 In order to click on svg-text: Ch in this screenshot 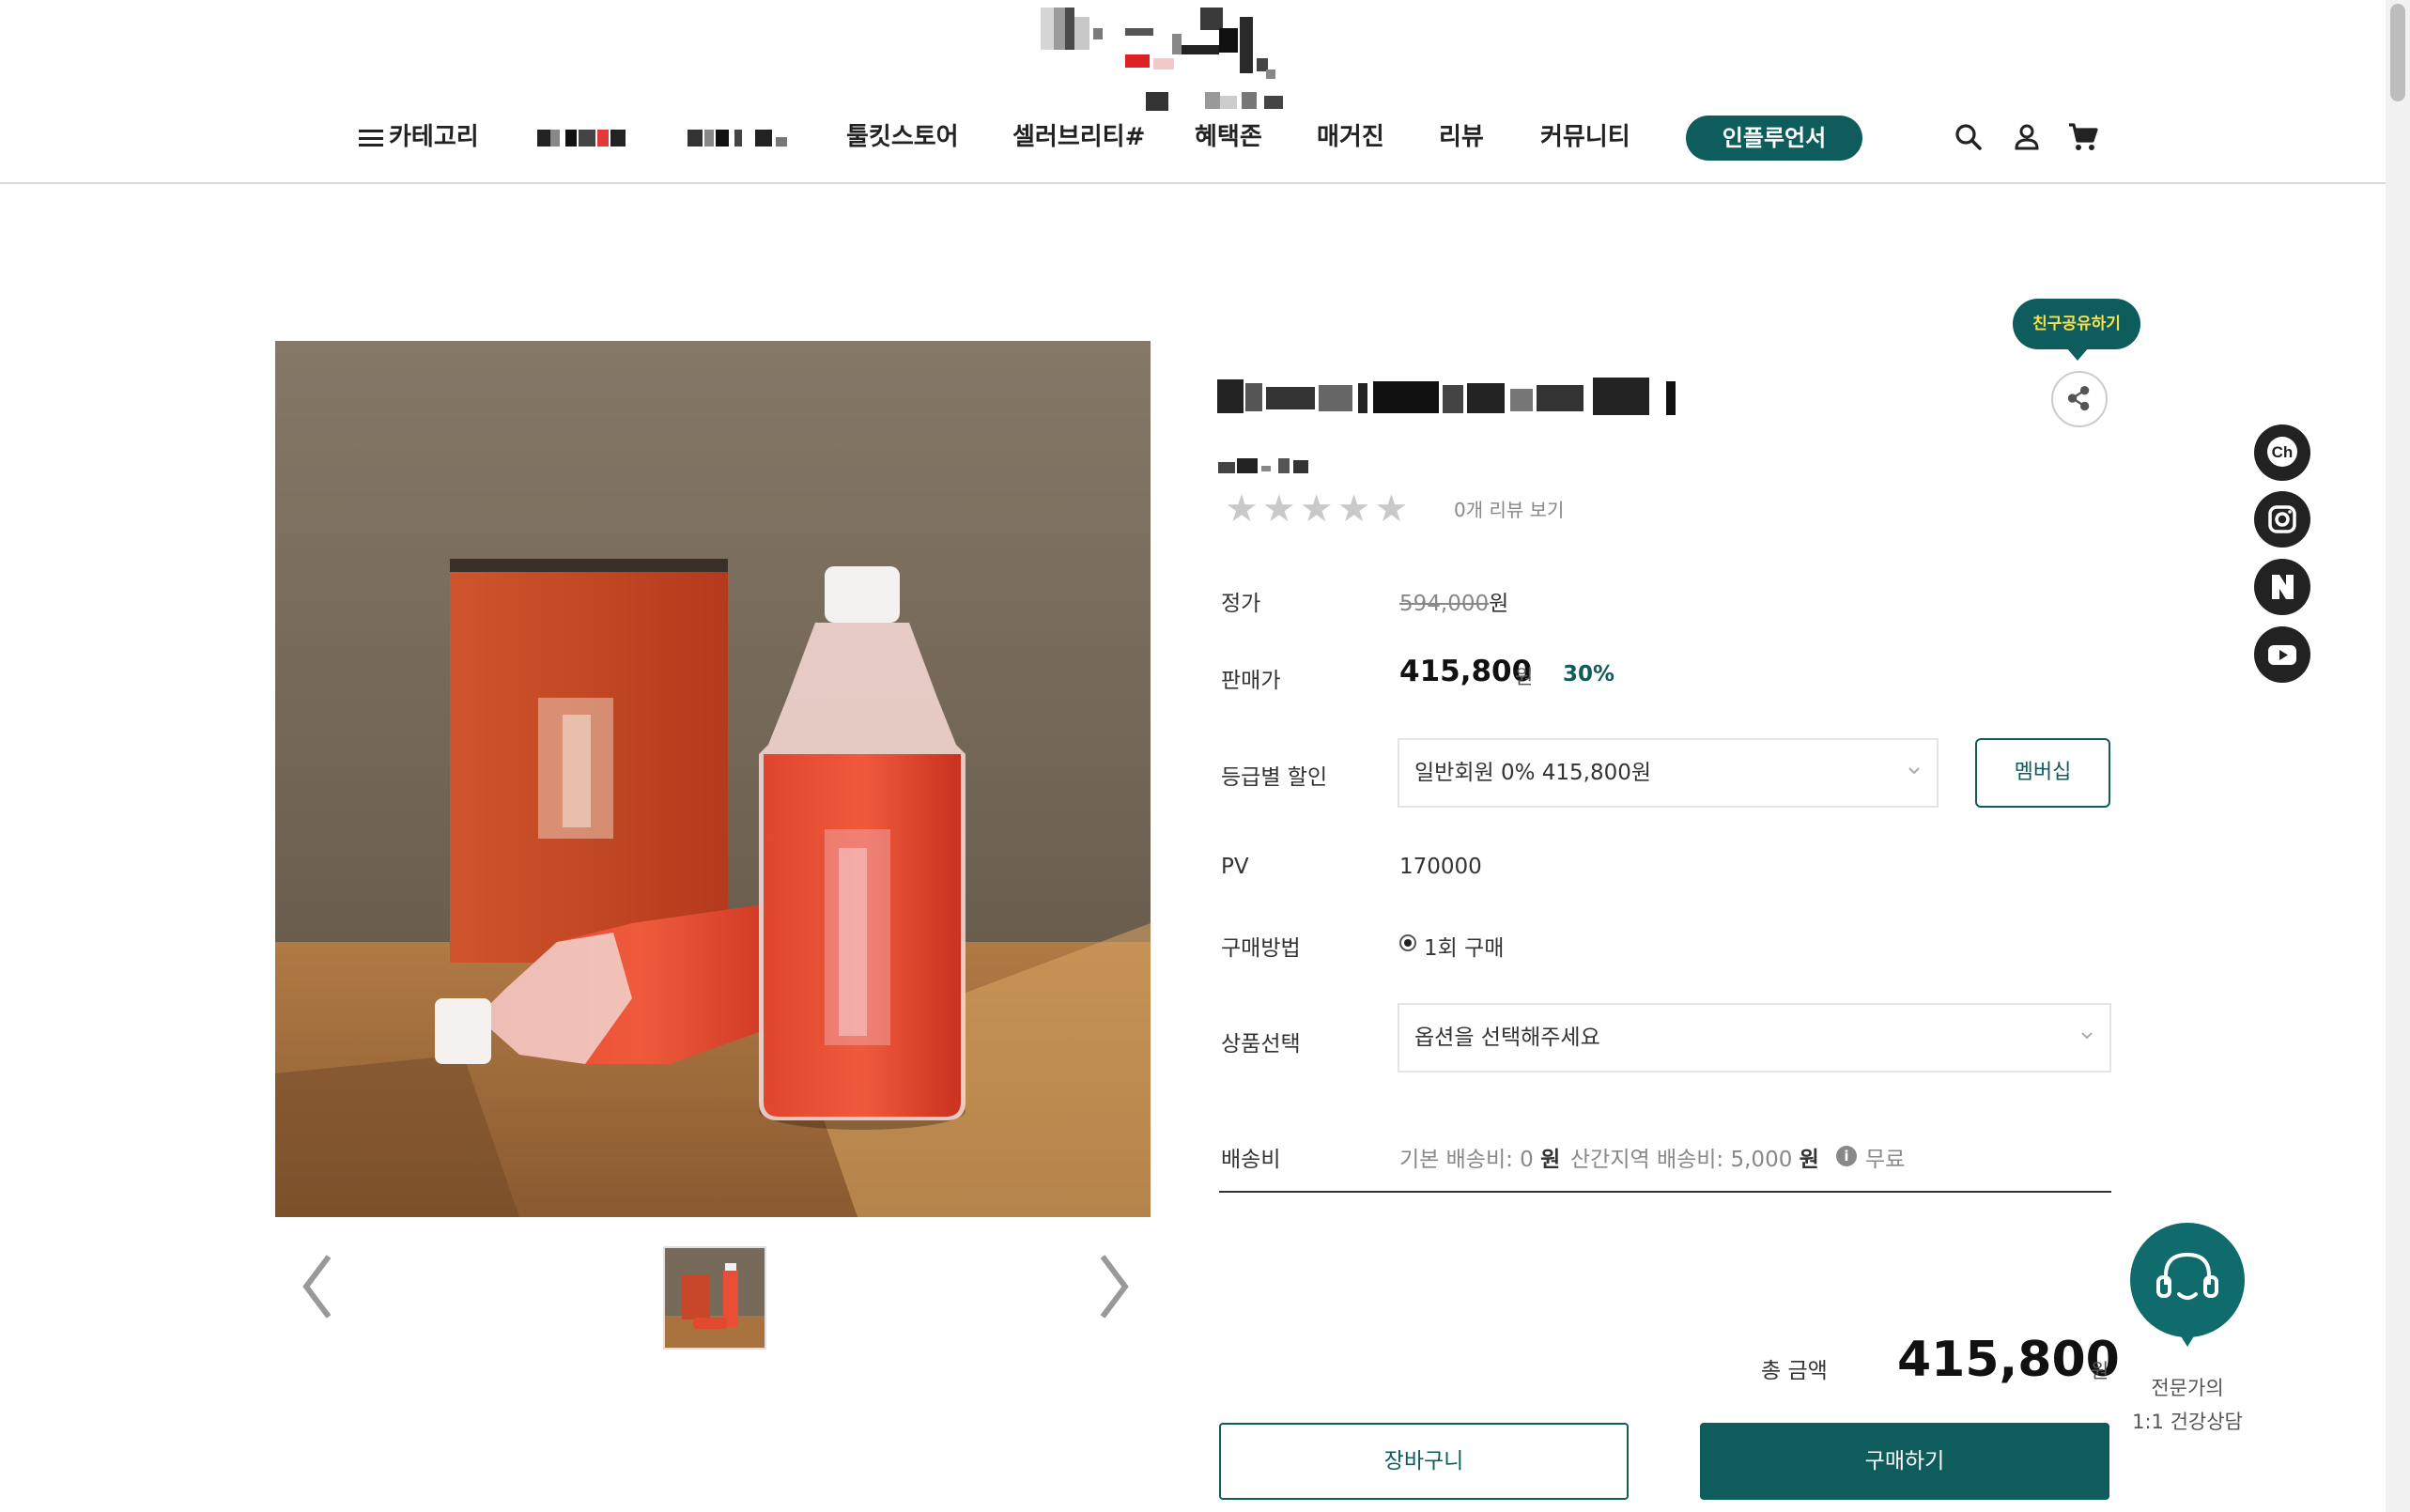, I will do `click(2283, 452)`.